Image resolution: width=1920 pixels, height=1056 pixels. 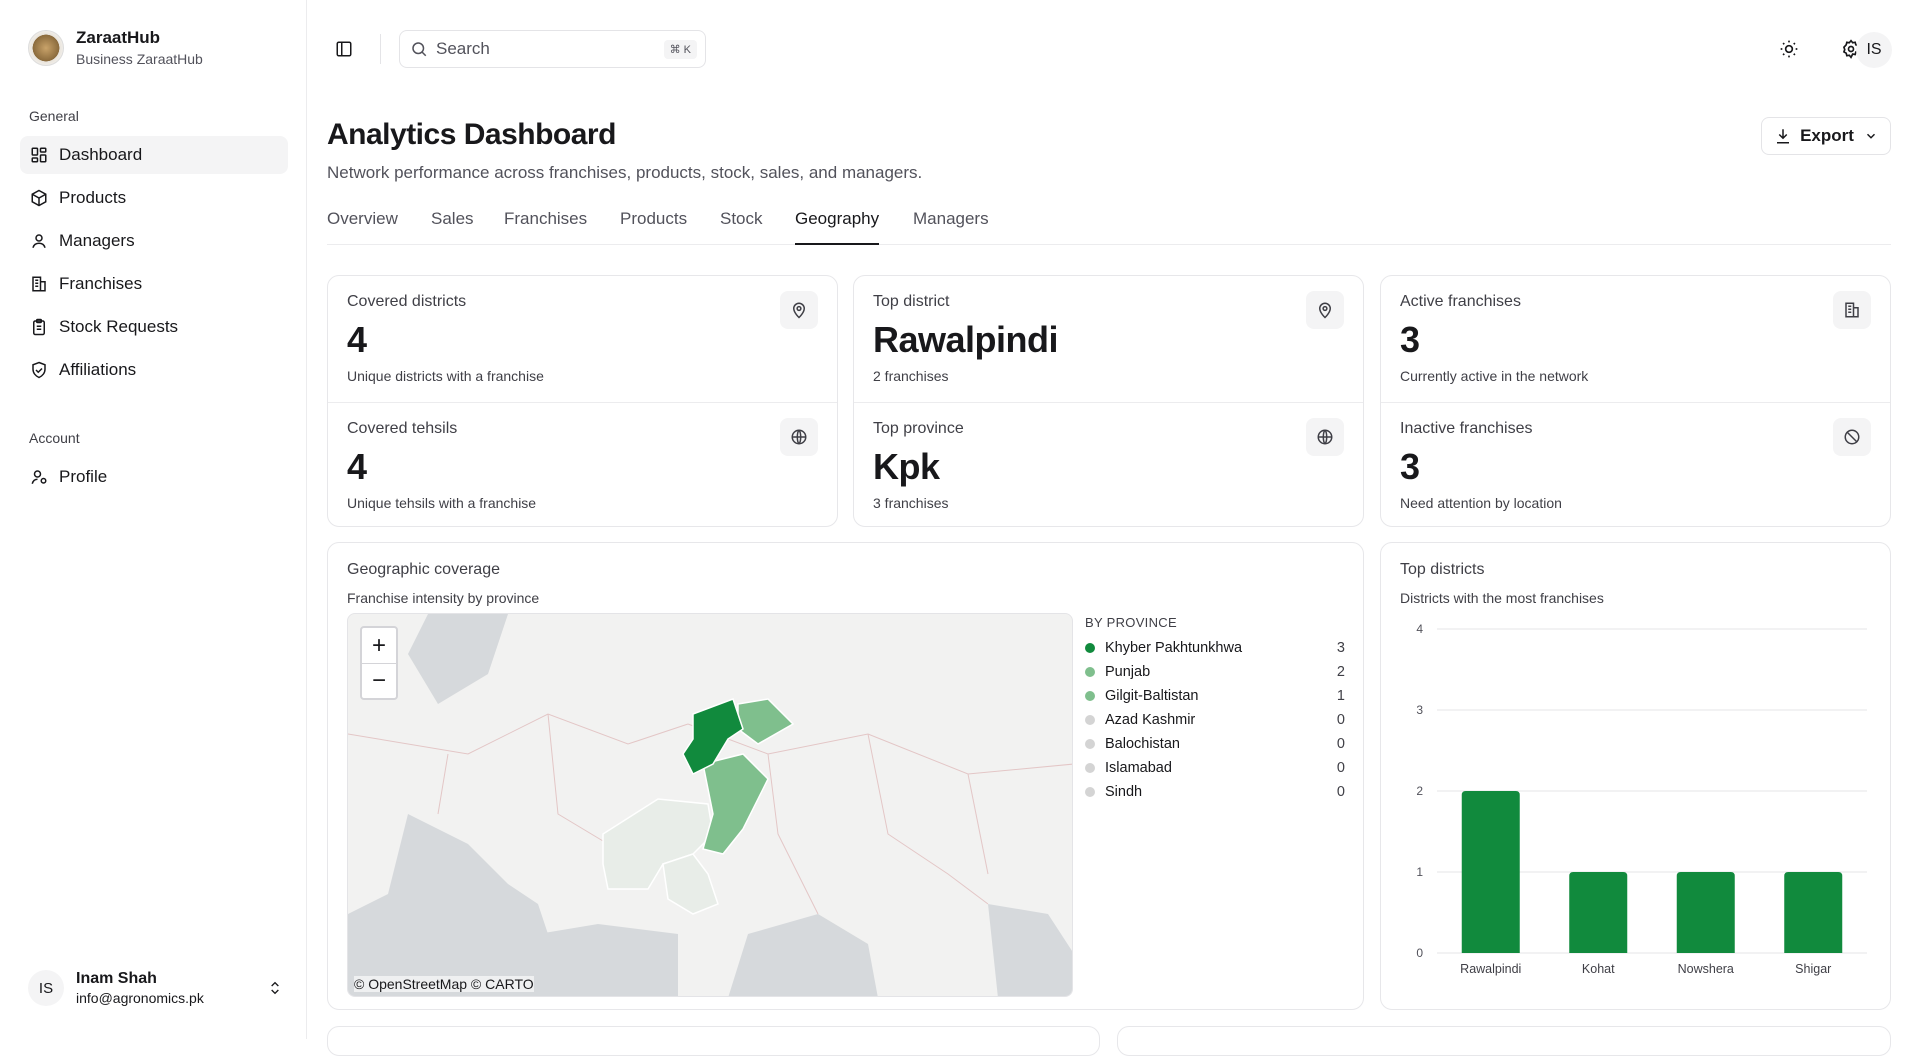 I want to click on stat-description: 3 franchises, so click(x=911, y=503).